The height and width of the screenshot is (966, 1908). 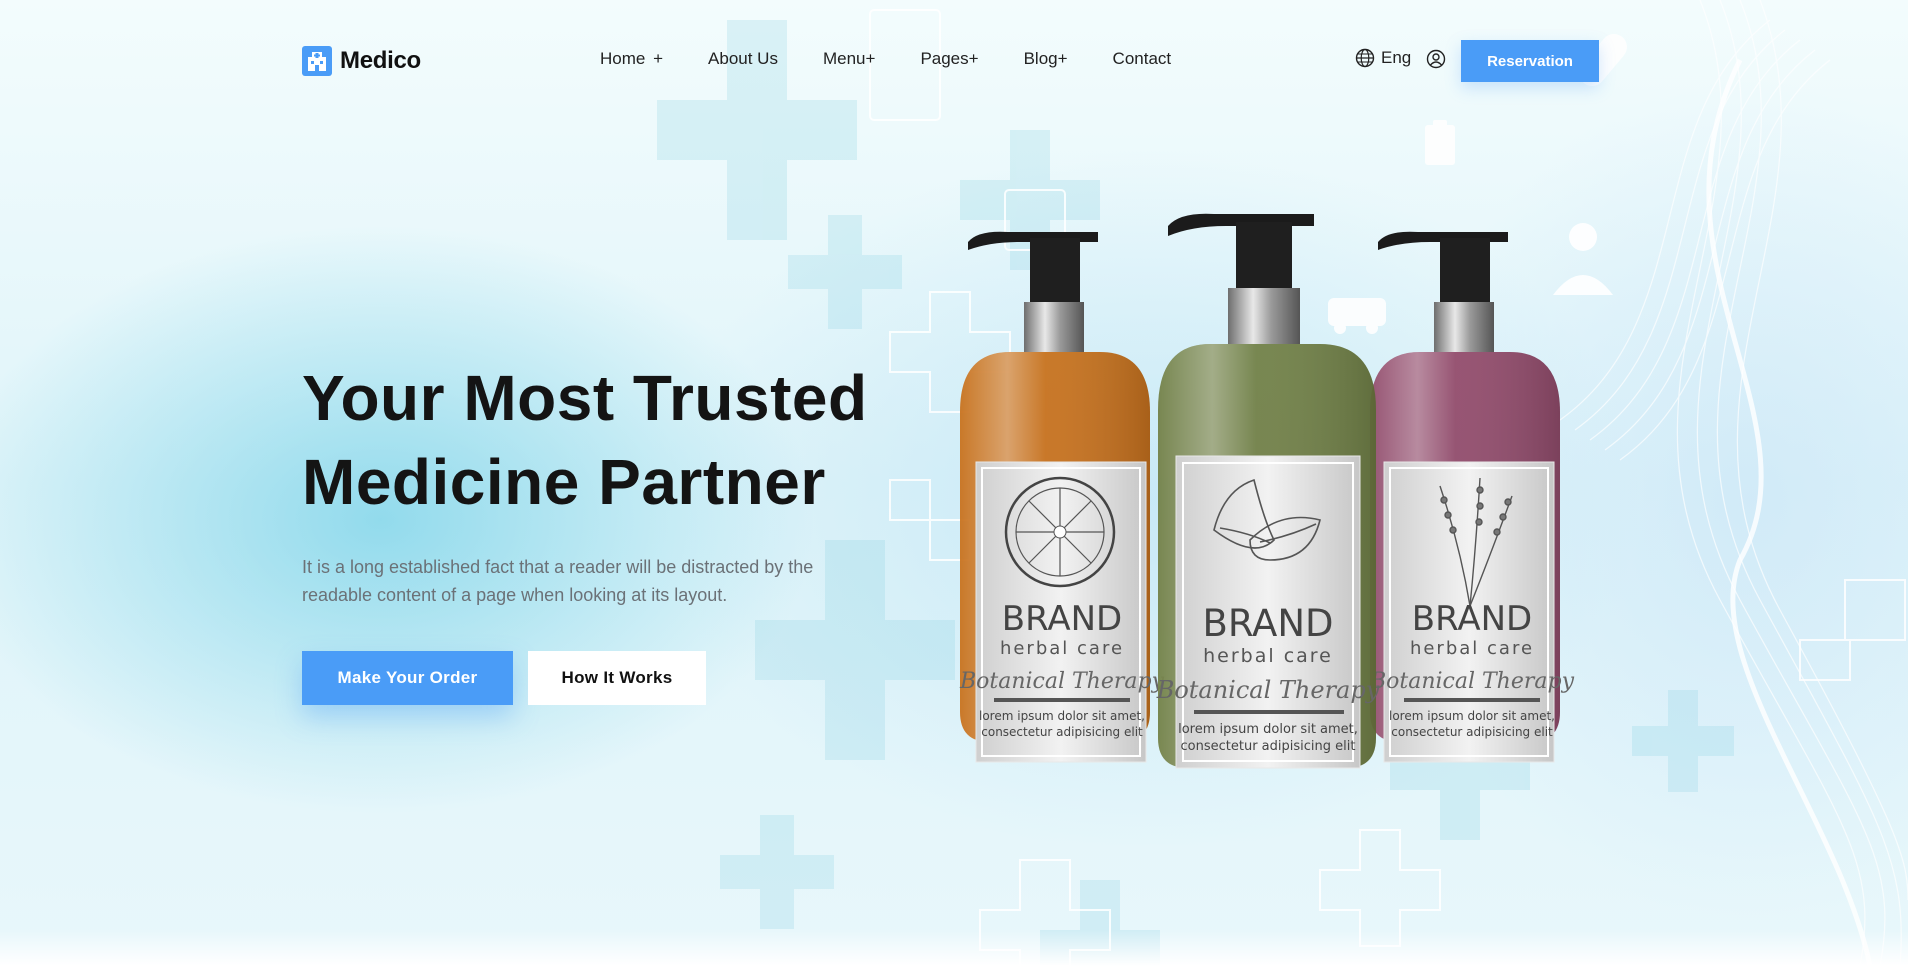 I want to click on user-icon, so click(x=1436, y=59).